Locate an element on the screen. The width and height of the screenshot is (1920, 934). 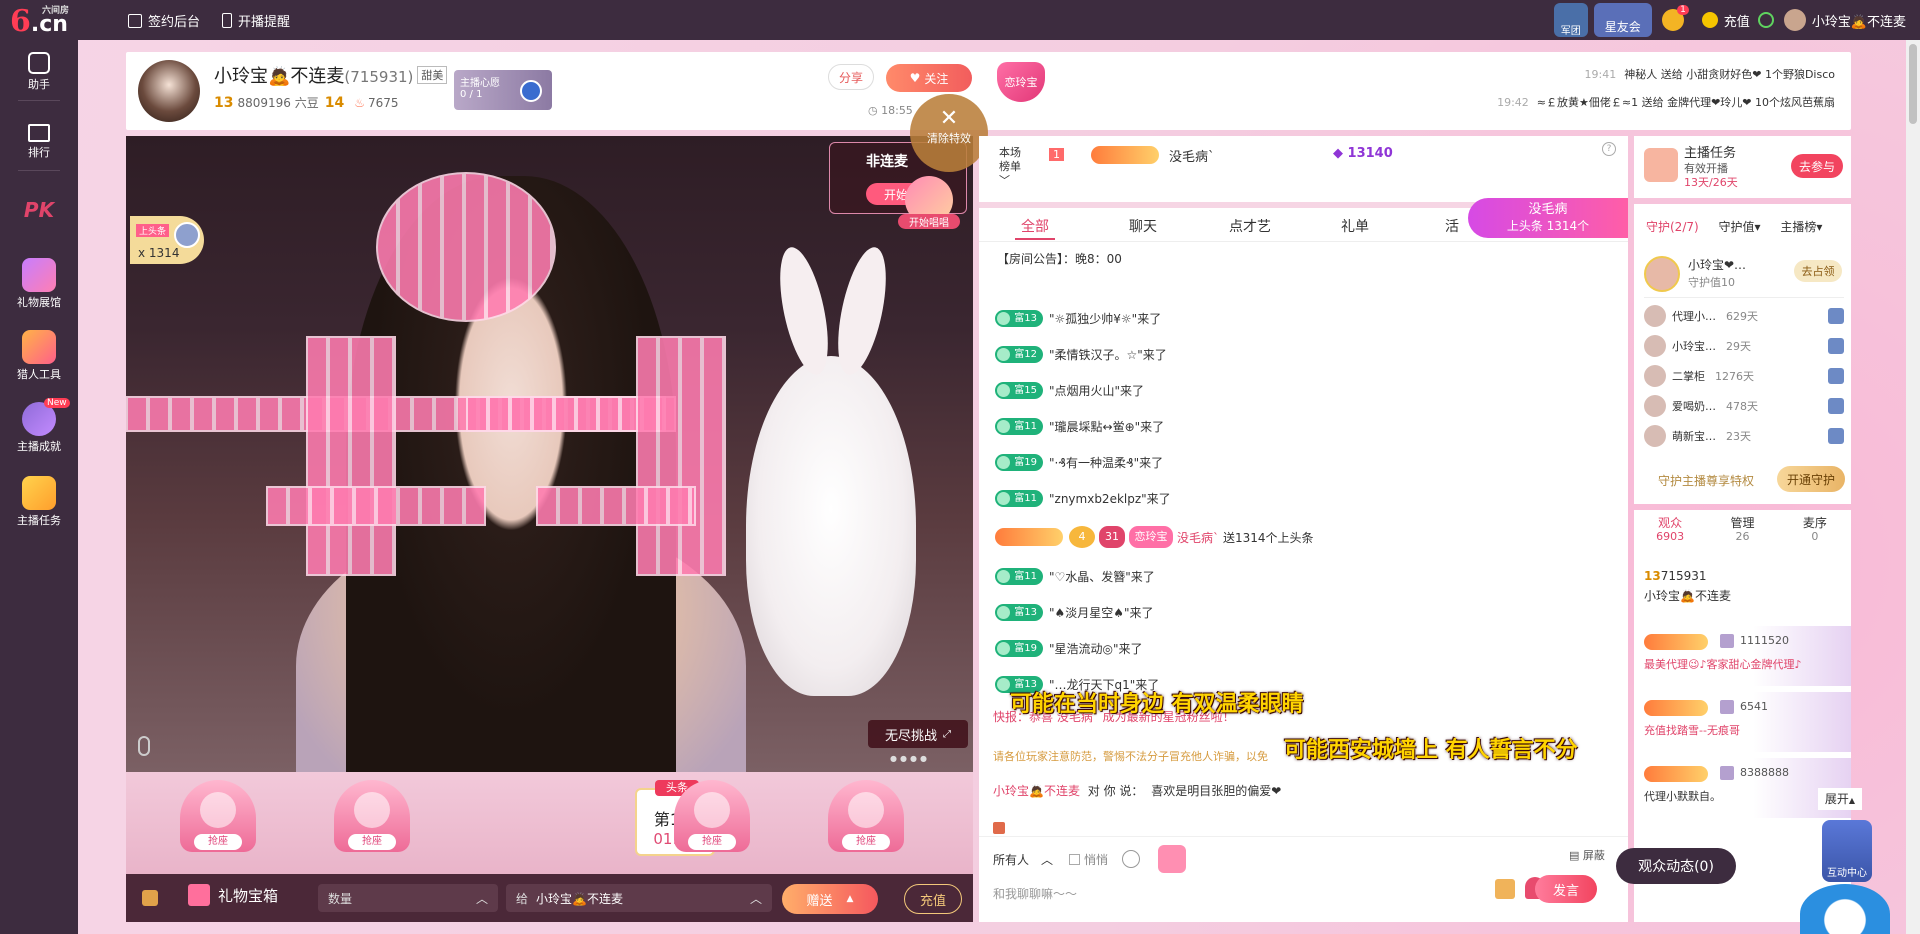
whisper-checkbox is located at coordinates (1075, 859).